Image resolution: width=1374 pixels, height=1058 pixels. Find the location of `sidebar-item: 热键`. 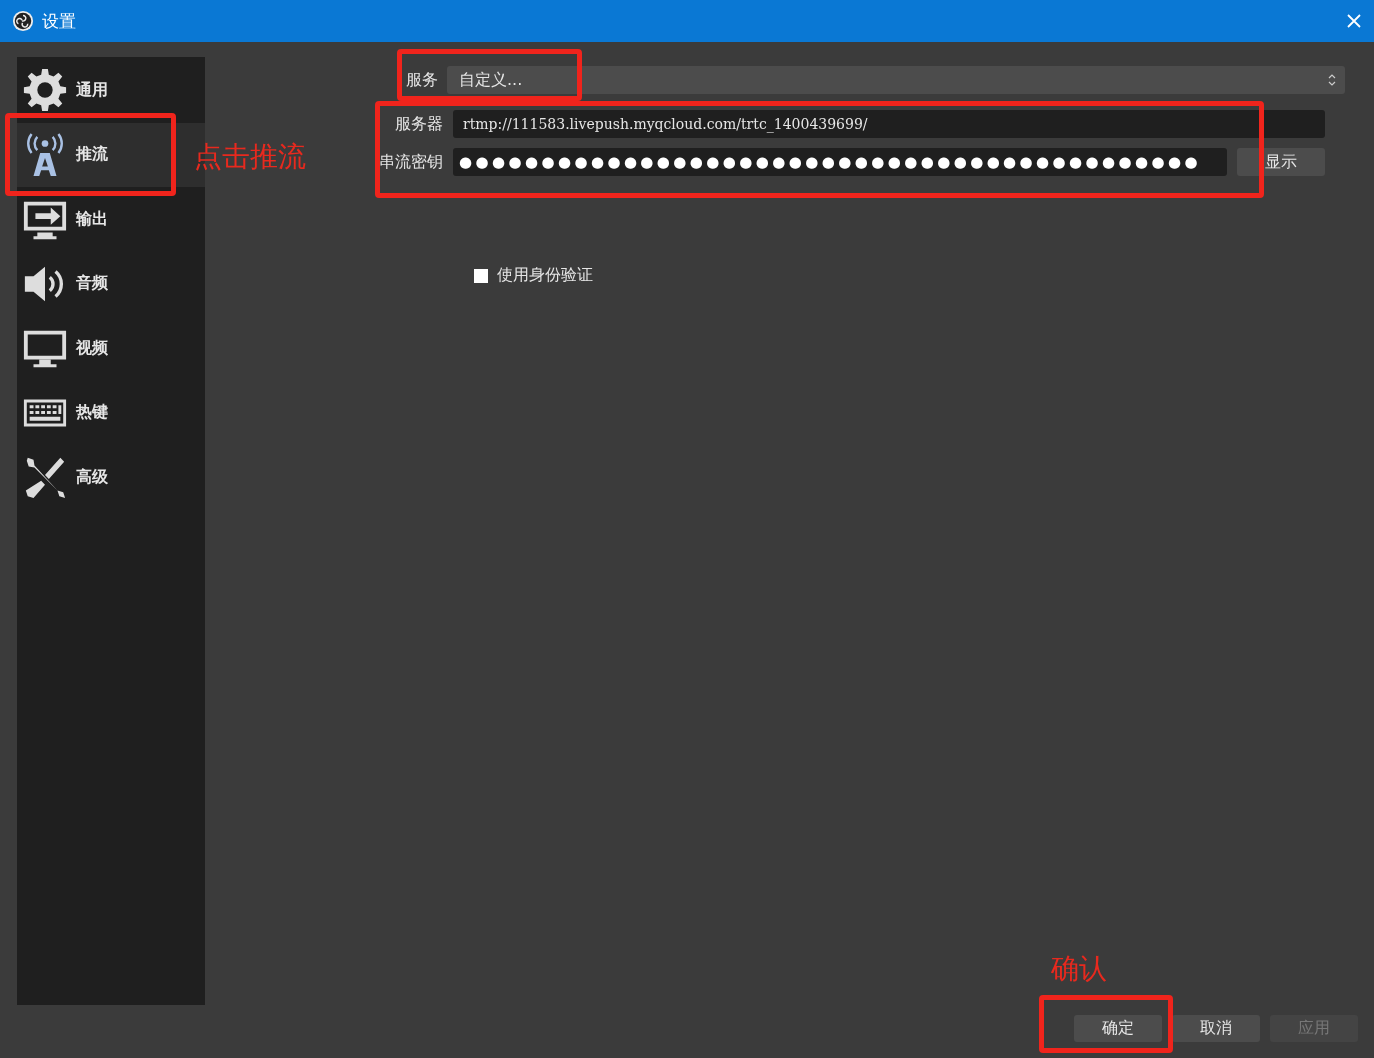

sidebar-item: 热键 is located at coordinates (111, 412).